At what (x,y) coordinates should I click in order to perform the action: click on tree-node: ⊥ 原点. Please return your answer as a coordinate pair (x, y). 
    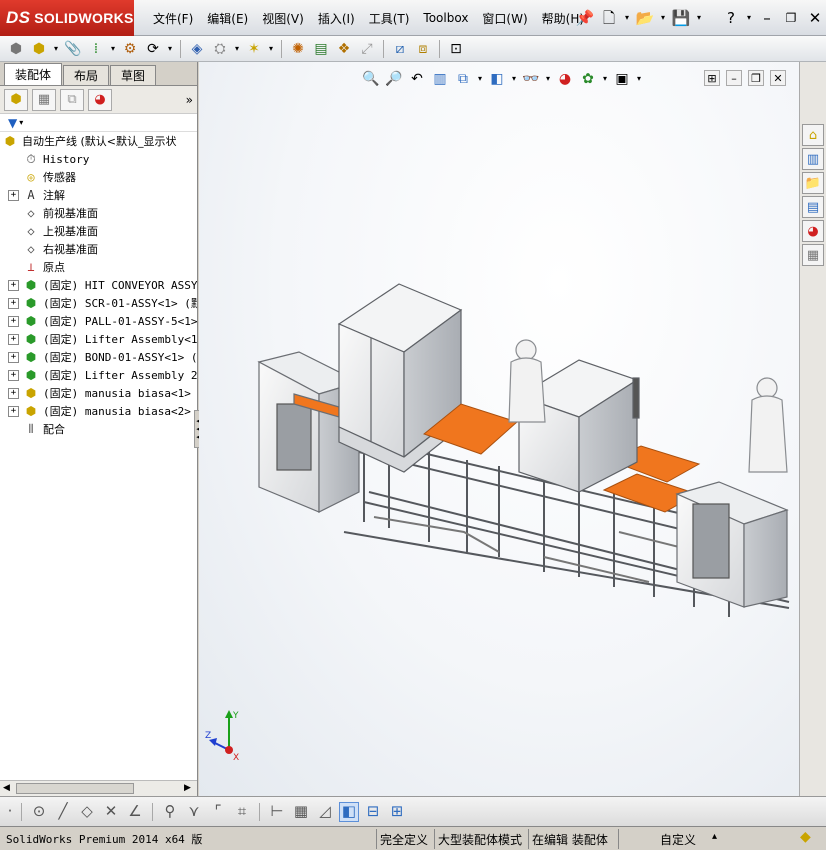
    Looking at the image, I should click on (102, 267).